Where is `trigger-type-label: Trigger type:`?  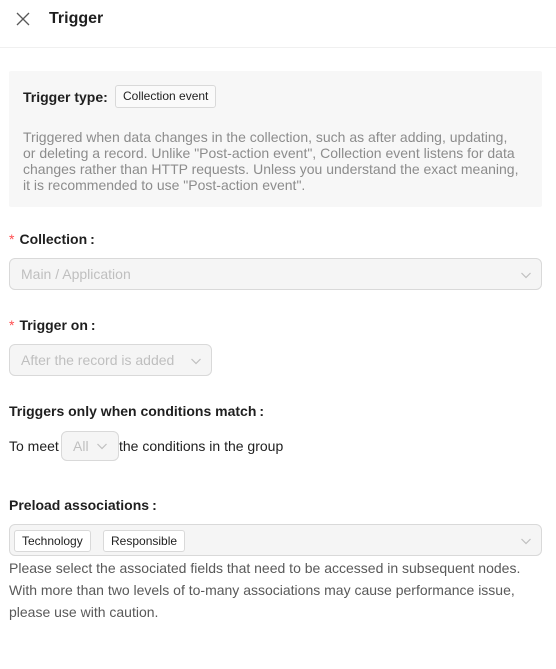
trigger-type-label: Trigger type: is located at coordinates (65, 97).